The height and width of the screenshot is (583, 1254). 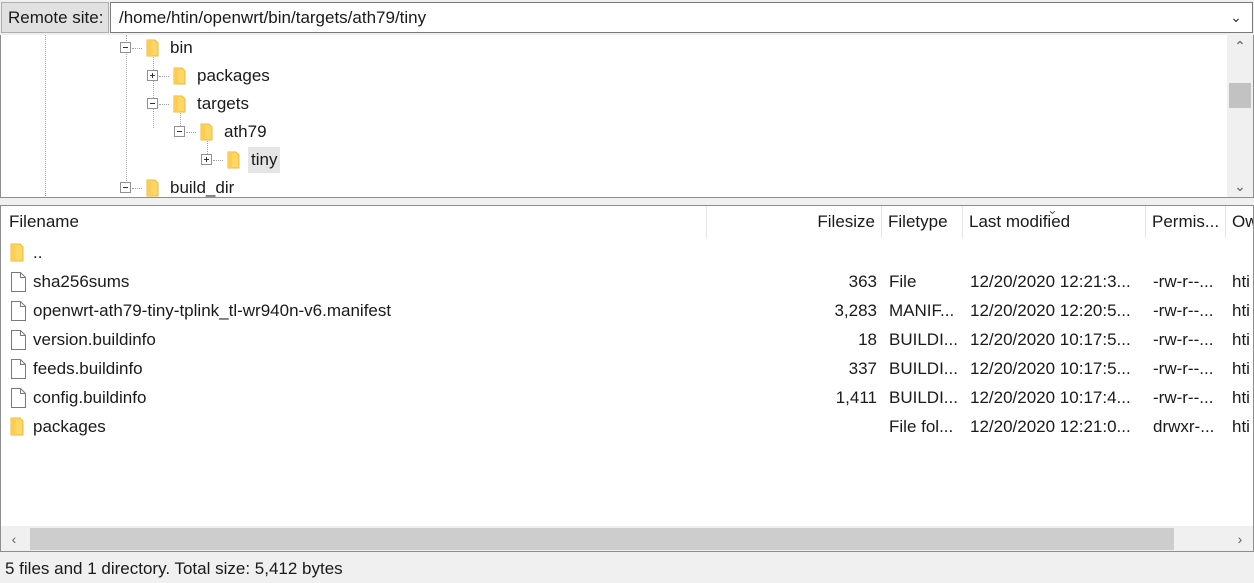 I want to click on scroll-right-icon: ›, so click(x=1240, y=538).